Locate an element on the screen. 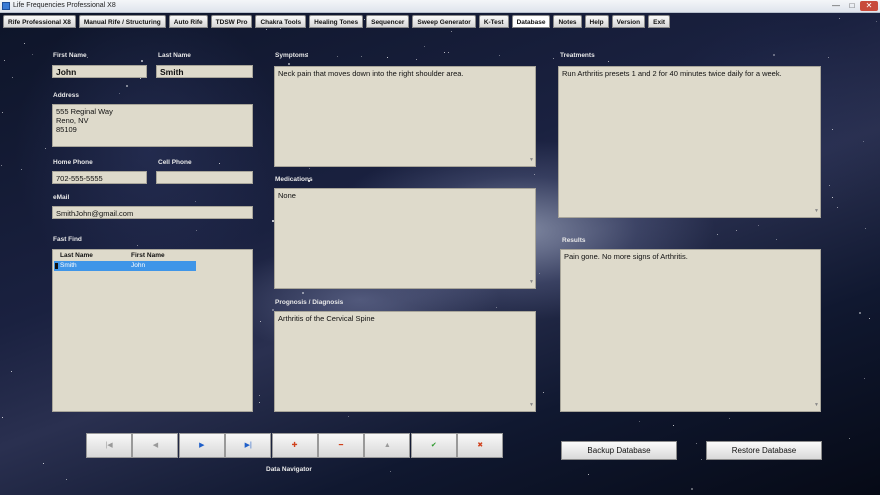  symptoms-label: Symptoms is located at coordinates (292, 55).